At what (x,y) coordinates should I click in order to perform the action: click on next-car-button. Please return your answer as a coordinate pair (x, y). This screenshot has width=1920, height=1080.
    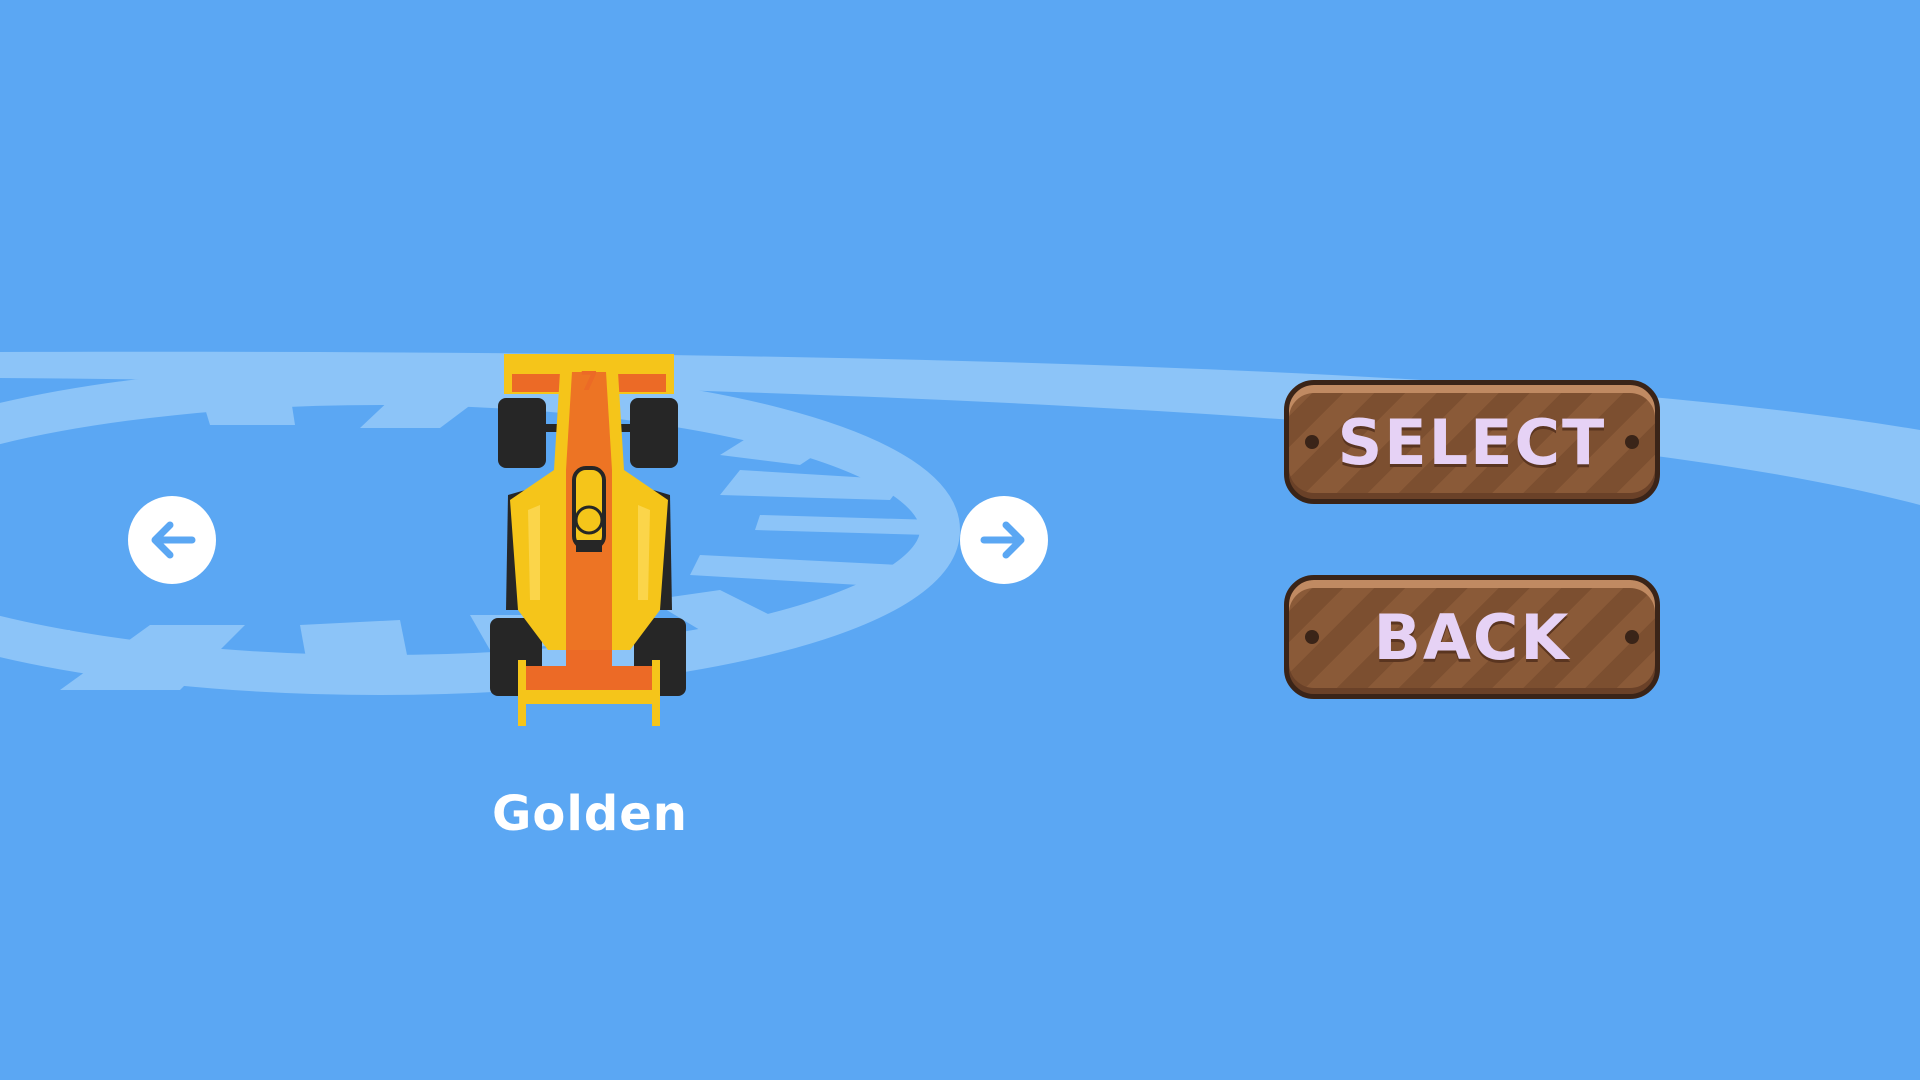
    Looking at the image, I should click on (1004, 540).